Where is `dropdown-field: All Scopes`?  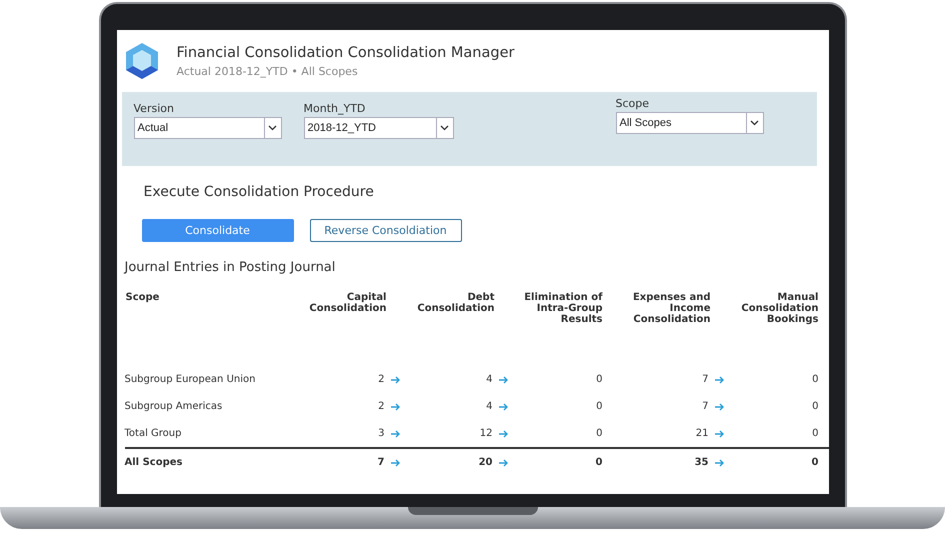 dropdown-field: All Scopes is located at coordinates (690, 123).